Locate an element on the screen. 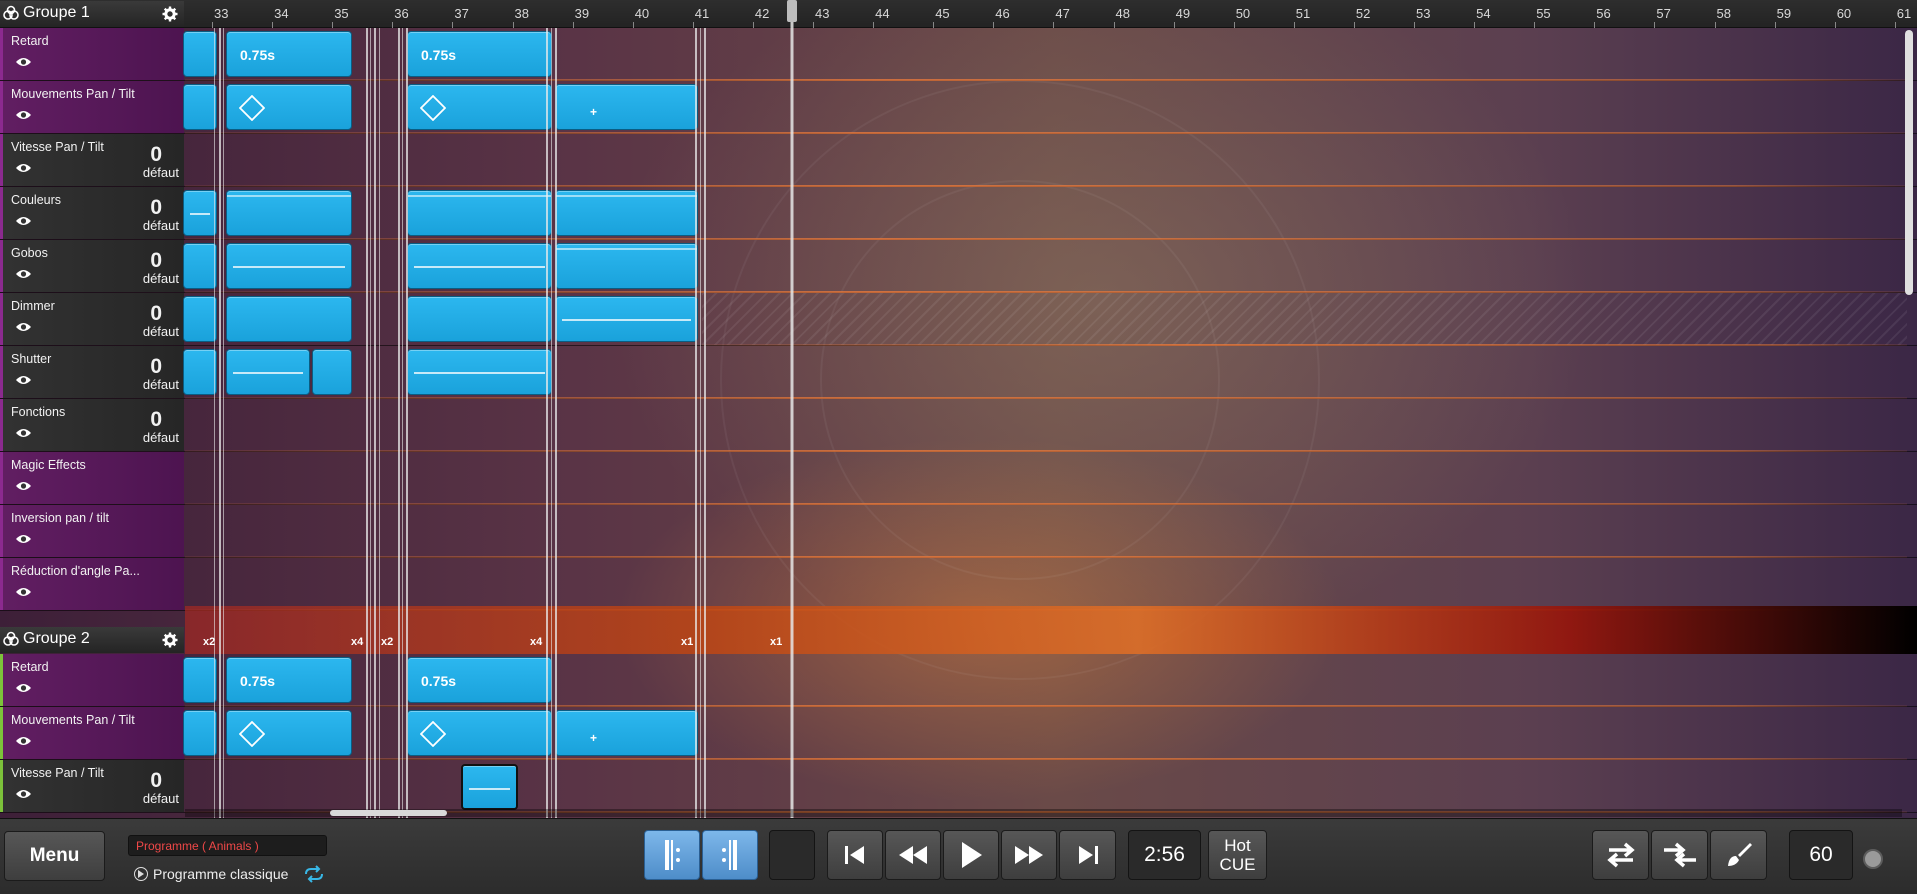  track-label: Shutter 0 défaut is located at coordinates (92, 372).